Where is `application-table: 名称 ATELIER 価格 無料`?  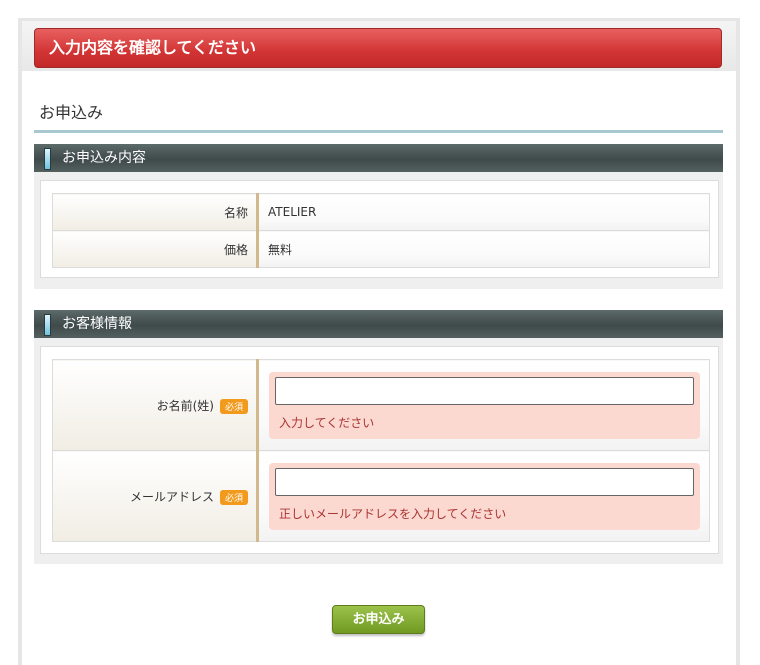 application-table: 名称 ATELIER 価格 無料 is located at coordinates (381, 230).